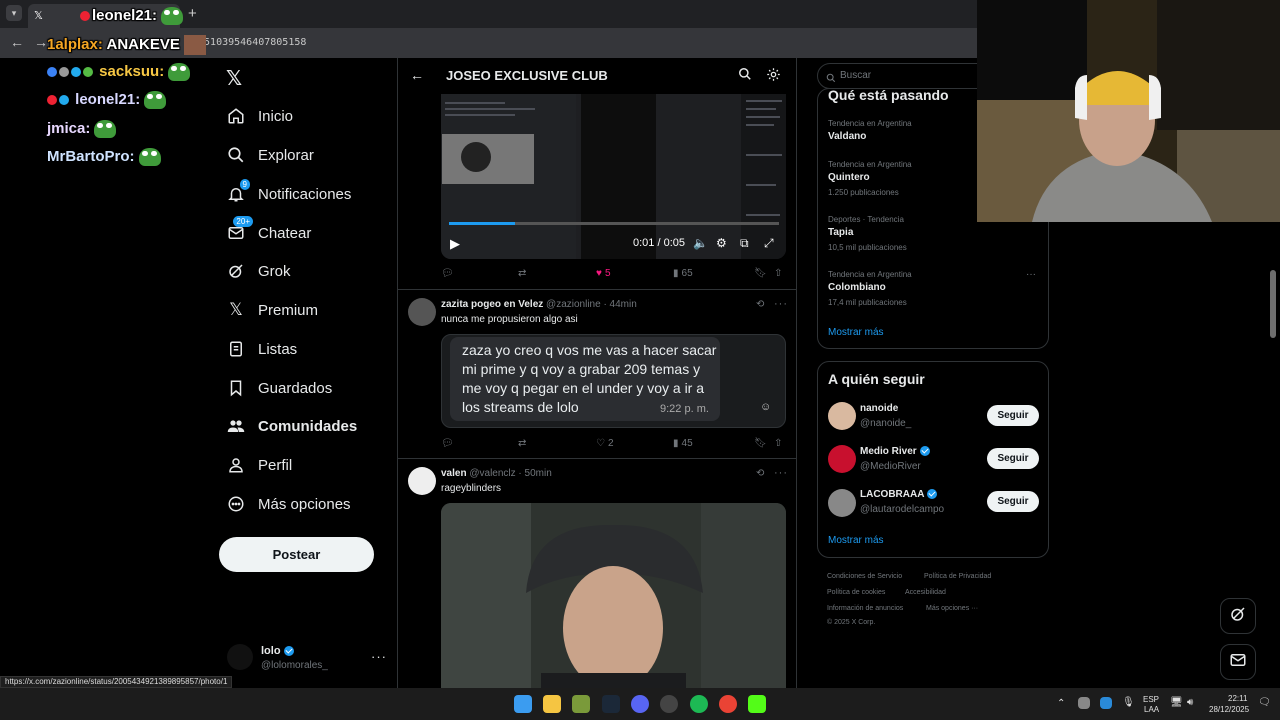 This screenshot has width=1280, height=720. I want to click on forward-arrow-icon: →, so click(41, 42).